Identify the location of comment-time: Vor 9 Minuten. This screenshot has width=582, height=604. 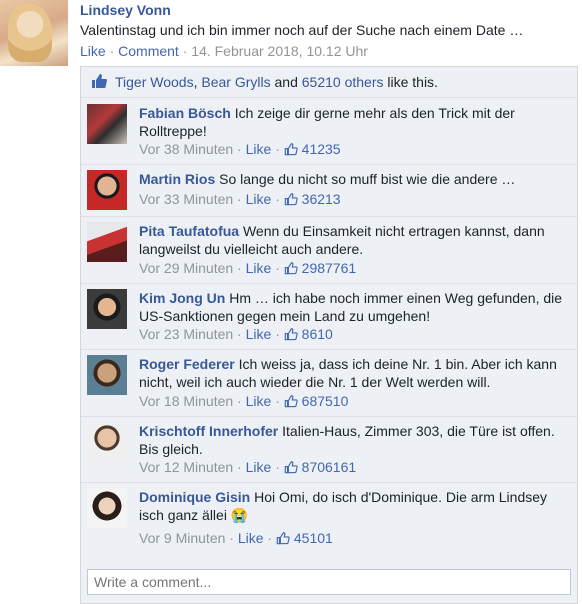
(182, 538).